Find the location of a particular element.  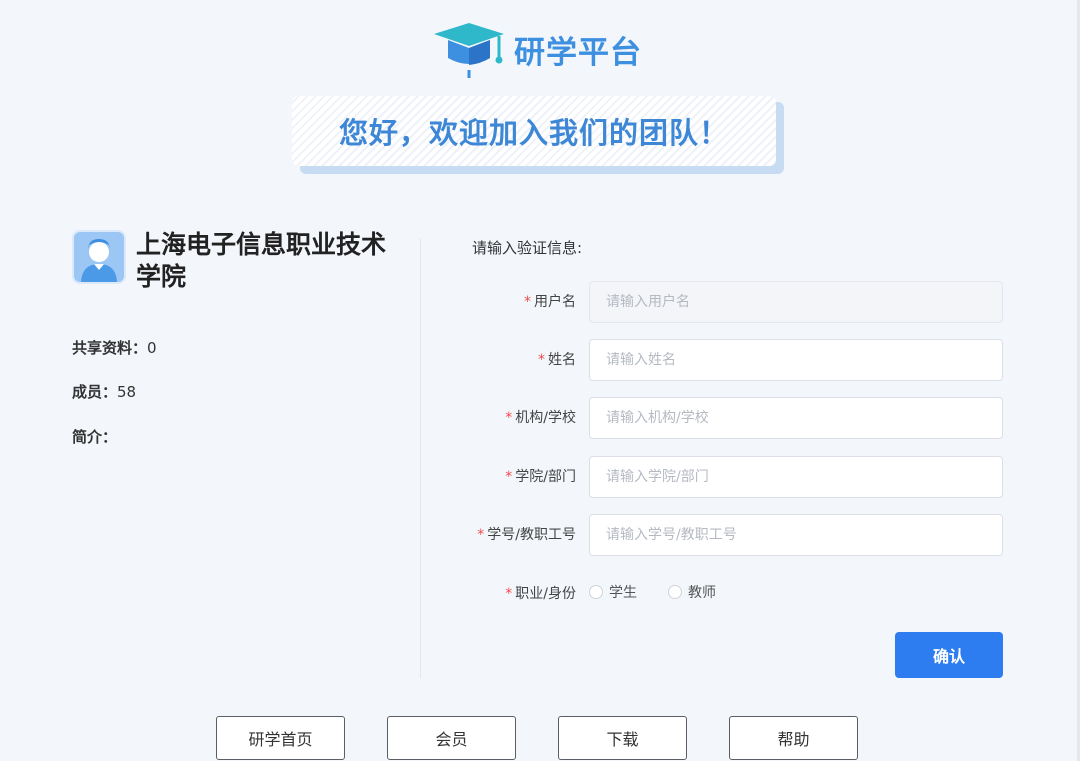

shared-resources-stat: 共享资料：0 is located at coordinates (114, 347).